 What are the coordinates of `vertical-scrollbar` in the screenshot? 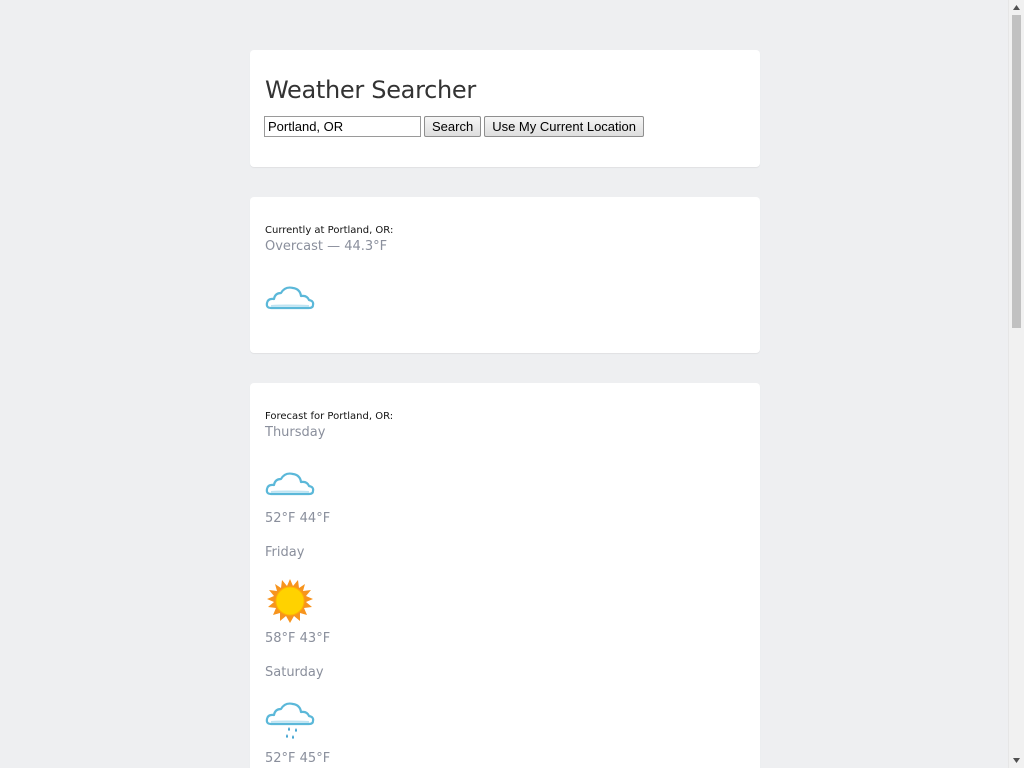 It's located at (1016, 384).